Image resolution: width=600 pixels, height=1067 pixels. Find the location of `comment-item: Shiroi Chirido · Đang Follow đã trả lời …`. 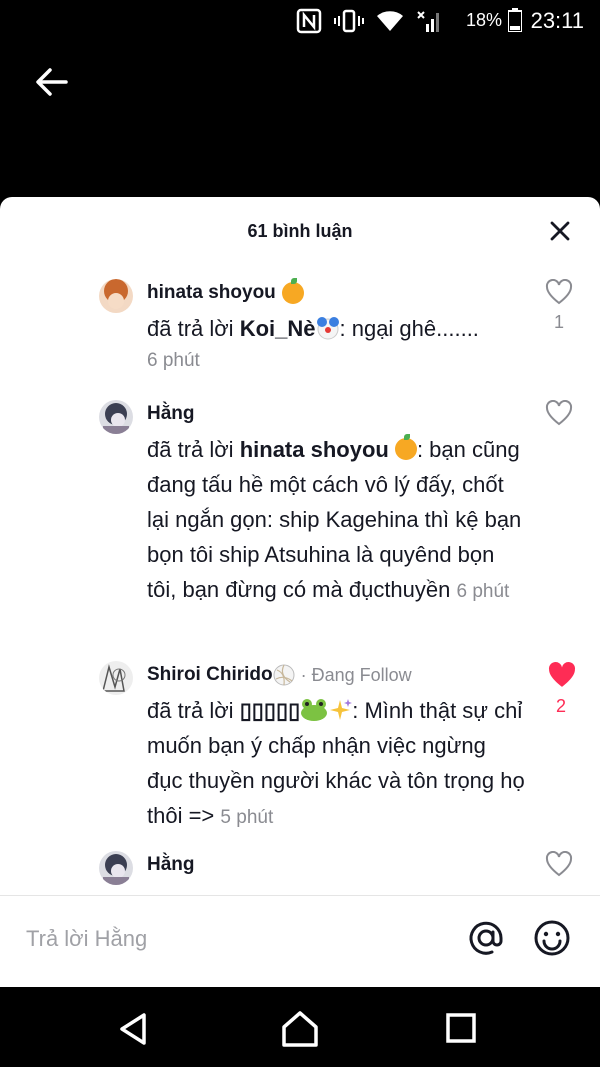

comment-item: Shiroi Chirido · Đang Follow đã trả lời … is located at coordinates (349, 748).